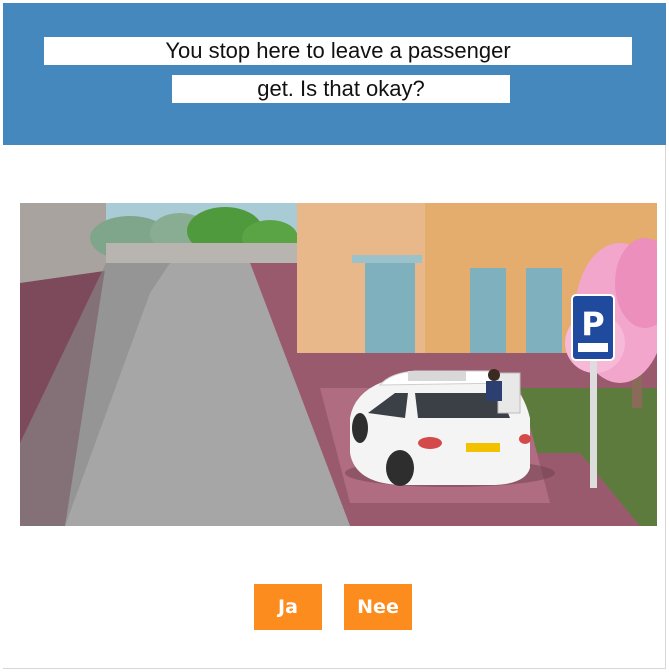  What do you see at coordinates (288, 607) in the screenshot?
I see `answer-yes-button: Ja` at bounding box center [288, 607].